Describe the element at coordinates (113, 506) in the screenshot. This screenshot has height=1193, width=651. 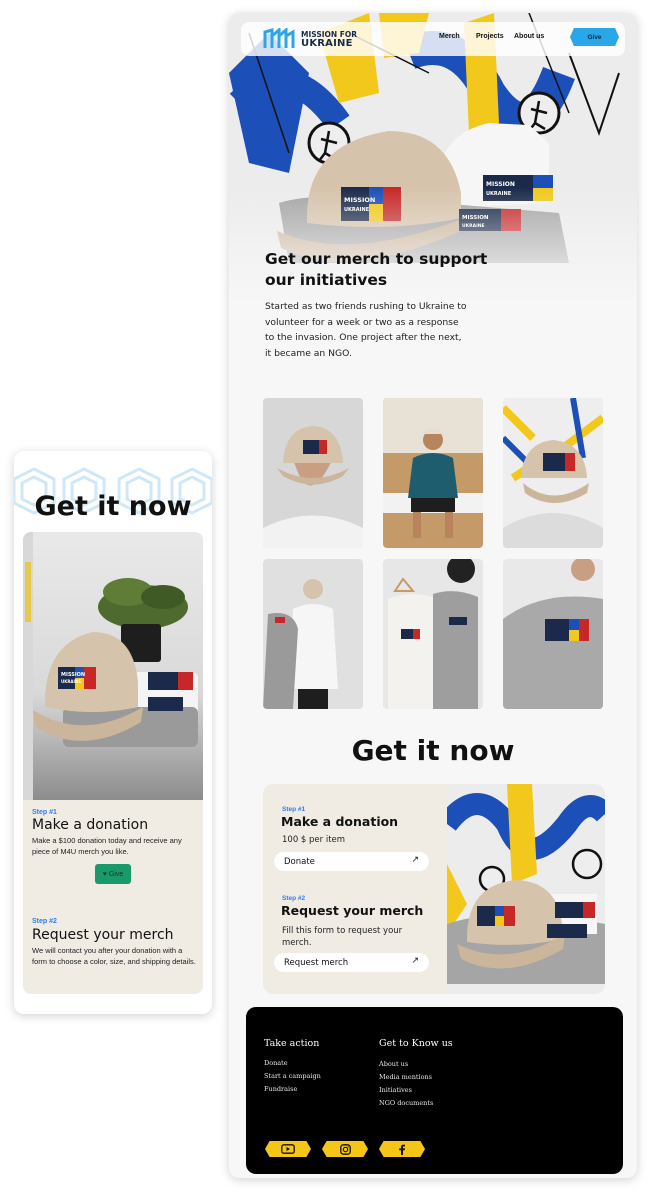
I see `get-it-now-title: Get it now` at that location.